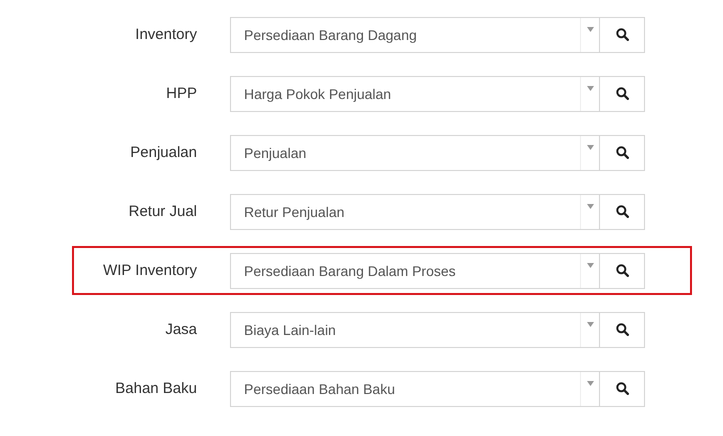  What do you see at coordinates (415, 330) in the screenshot?
I see `account-select: Biaya Lain-lain` at bounding box center [415, 330].